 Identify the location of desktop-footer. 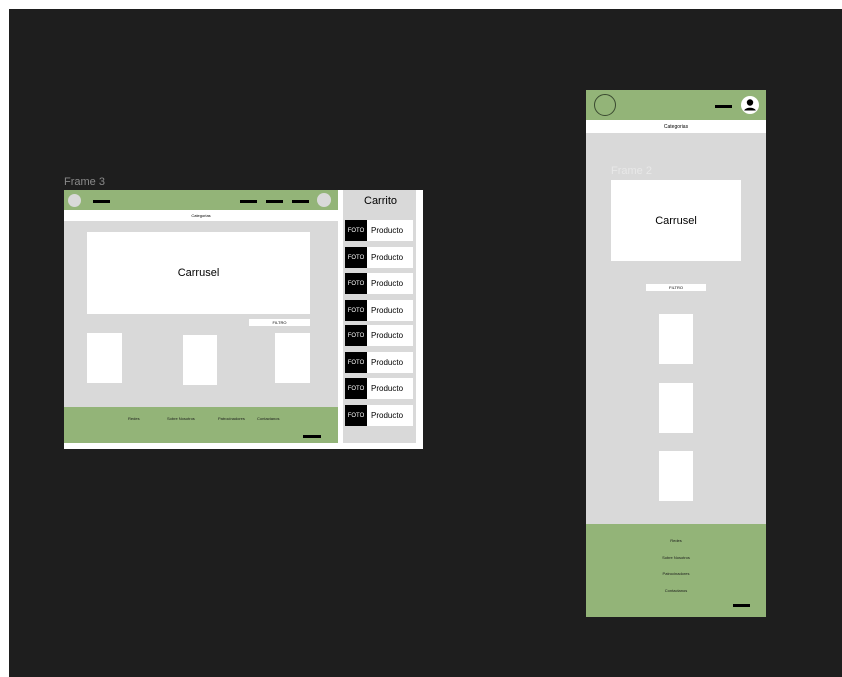
(201, 425).